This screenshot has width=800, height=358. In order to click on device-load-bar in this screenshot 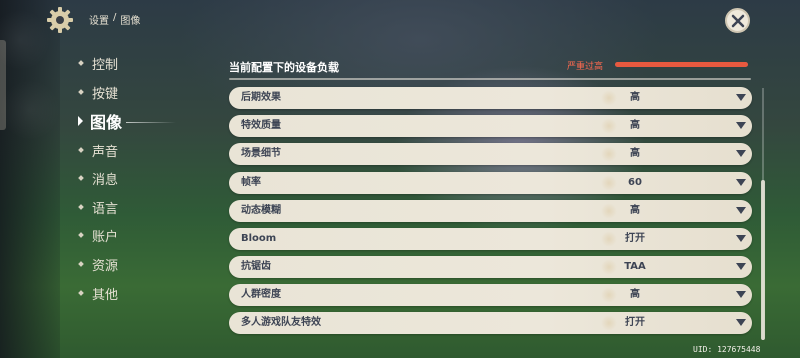, I will do `click(681, 64)`.